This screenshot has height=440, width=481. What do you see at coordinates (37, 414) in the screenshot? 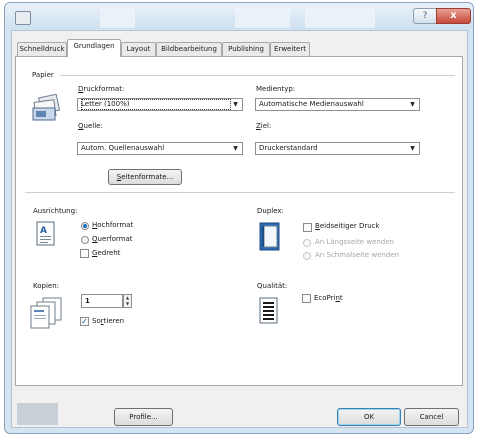
I see `placeholder-block` at bounding box center [37, 414].